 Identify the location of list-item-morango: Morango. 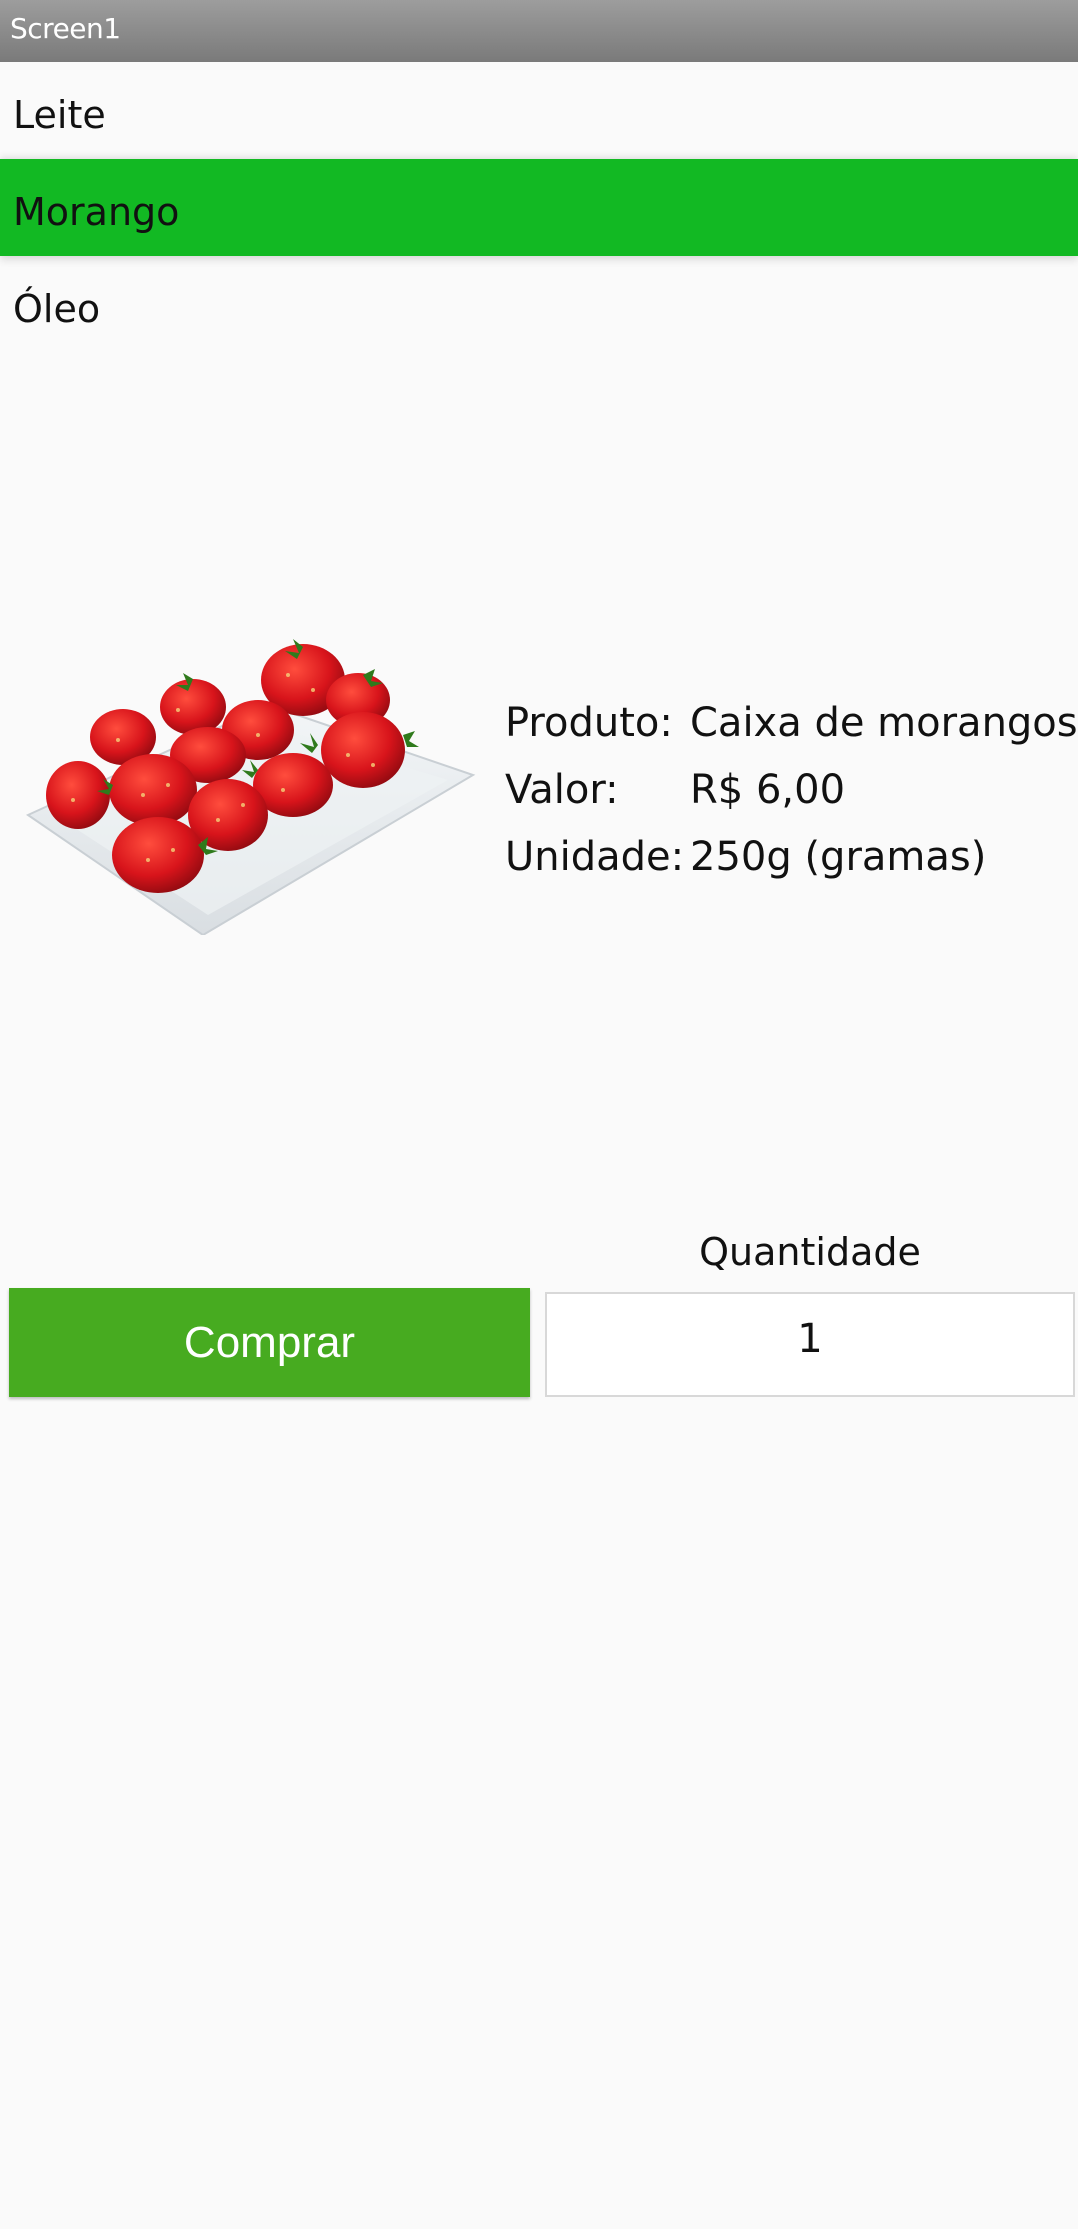
(539, 207).